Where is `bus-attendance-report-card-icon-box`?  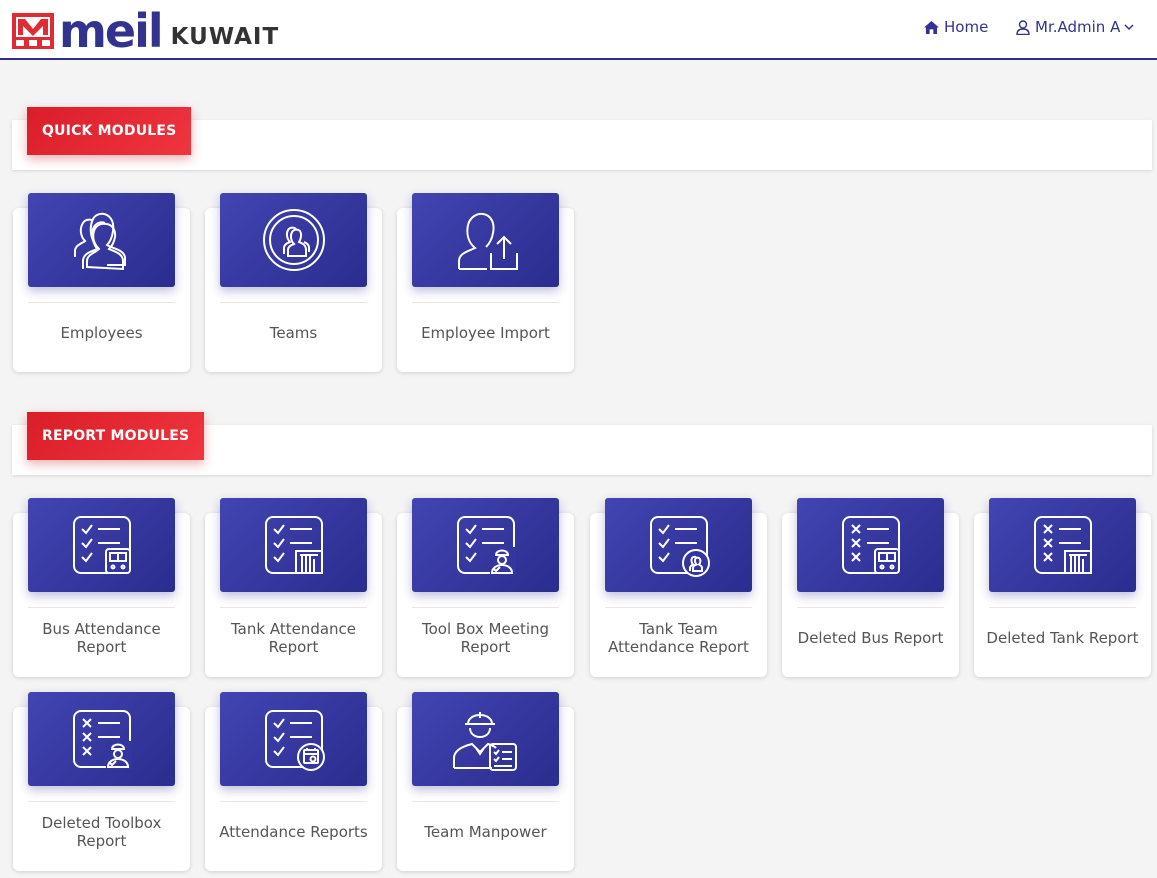 bus-attendance-report-card-icon-box is located at coordinates (101, 545).